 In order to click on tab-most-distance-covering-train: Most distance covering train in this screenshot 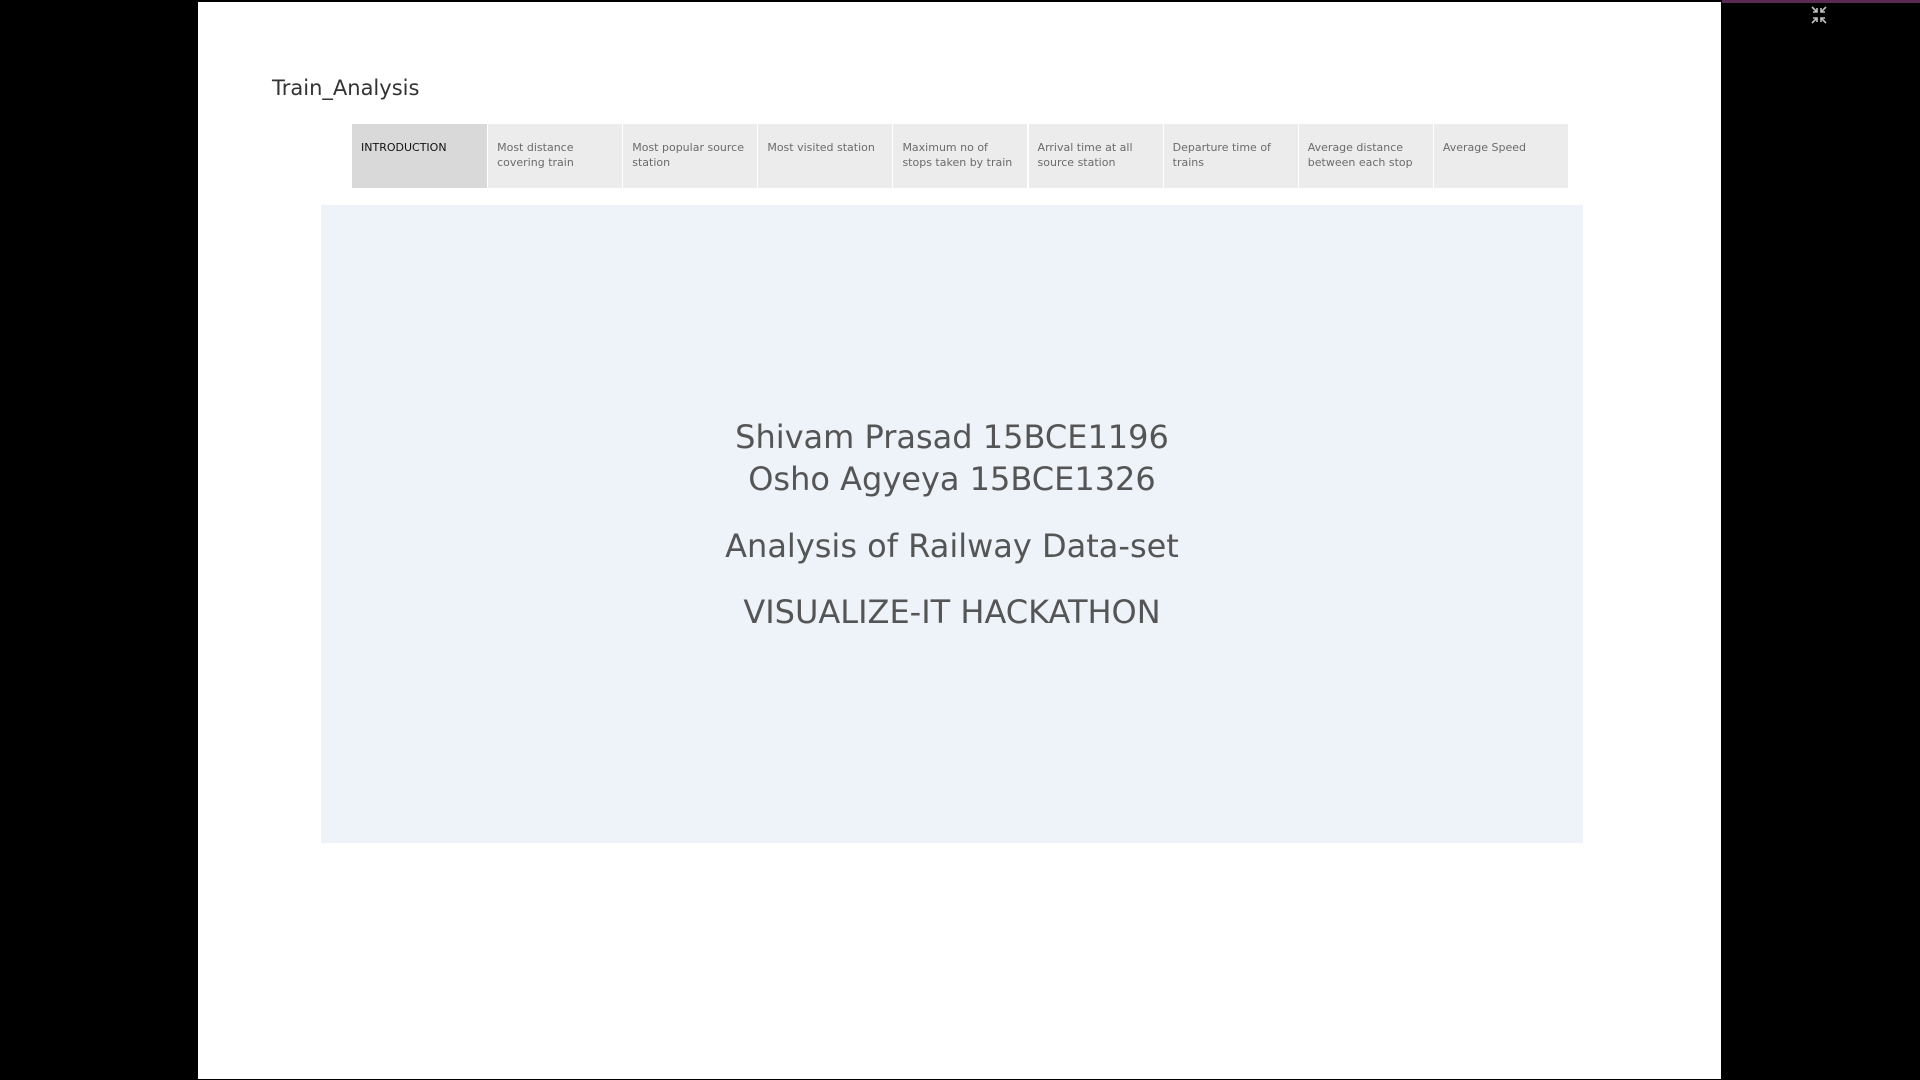, I will do `click(555, 156)`.